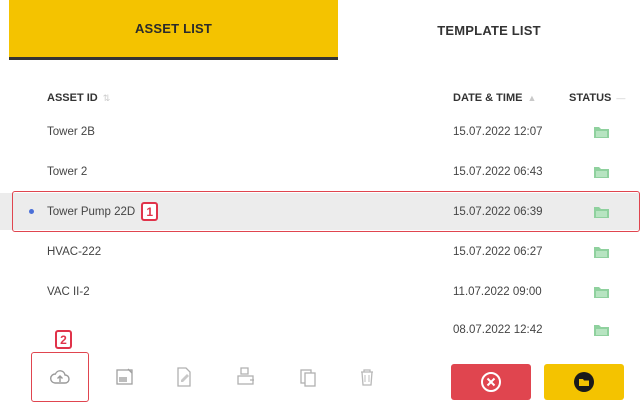 The height and width of the screenshot is (404, 640). I want to click on callout-badge-1: 1, so click(150, 211).